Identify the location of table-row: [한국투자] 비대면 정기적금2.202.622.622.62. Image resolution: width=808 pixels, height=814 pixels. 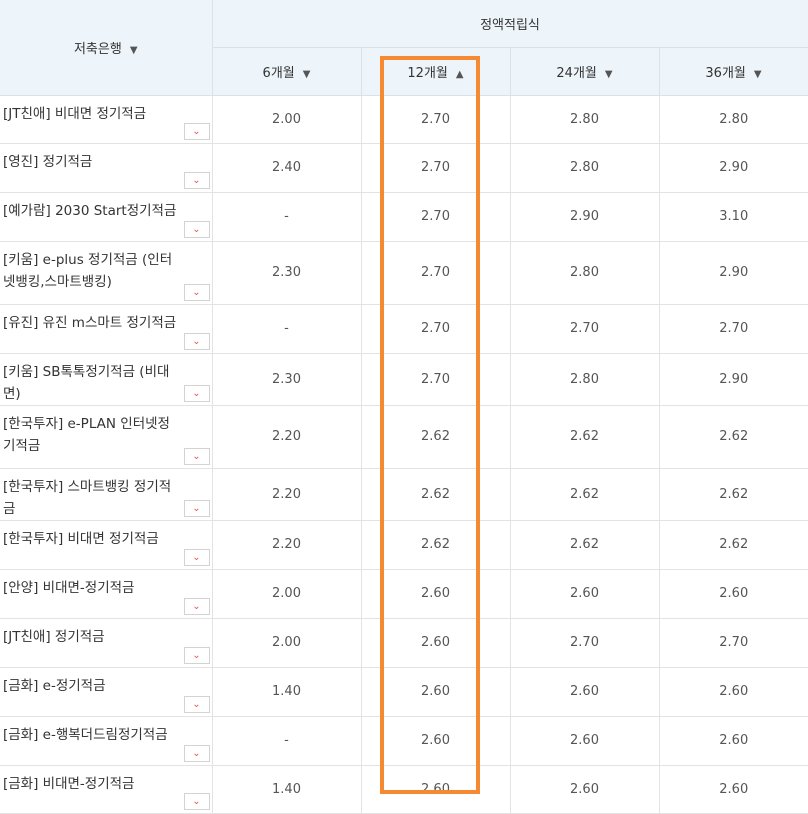
(404, 545).